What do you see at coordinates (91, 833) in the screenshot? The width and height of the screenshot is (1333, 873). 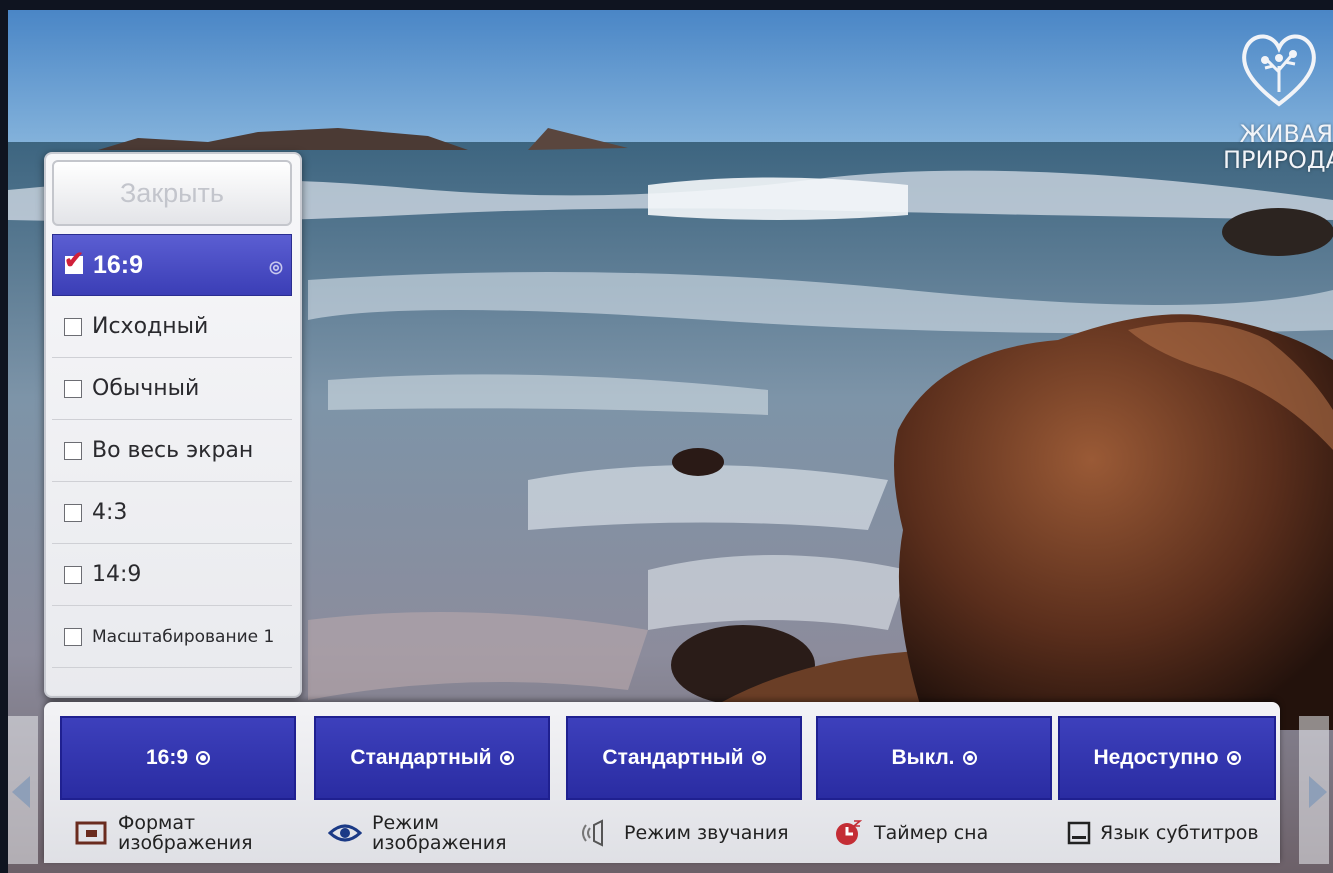 I see `aspect-ratio-icon` at bounding box center [91, 833].